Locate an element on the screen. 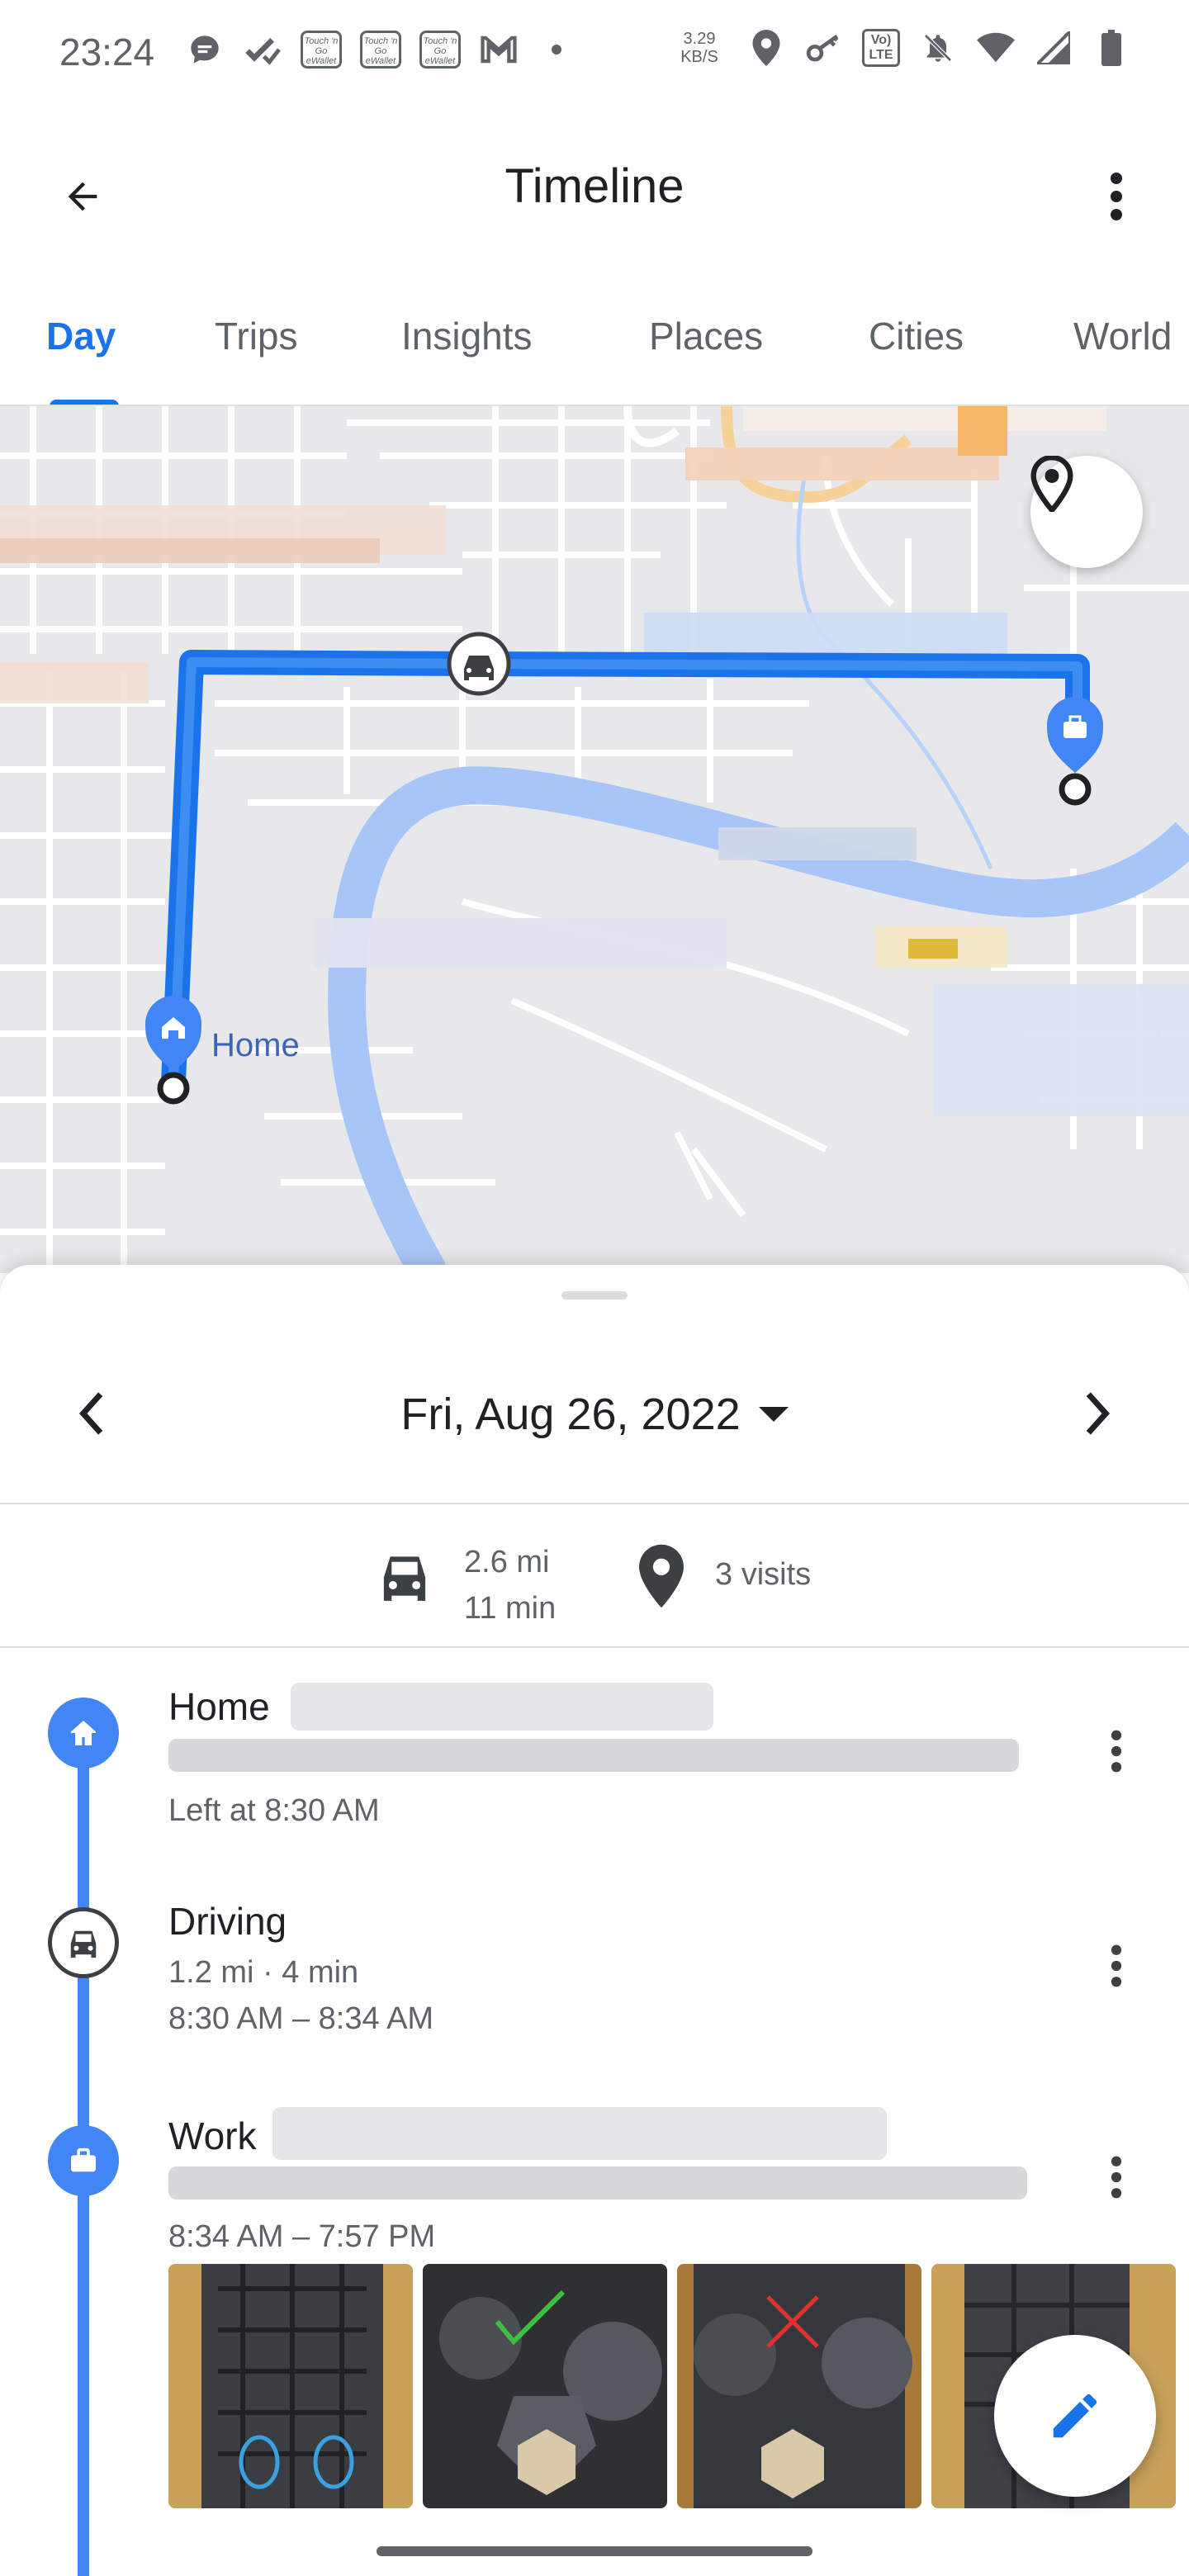 The image size is (1189, 2576). more-options-button is located at coordinates (1116, 196).